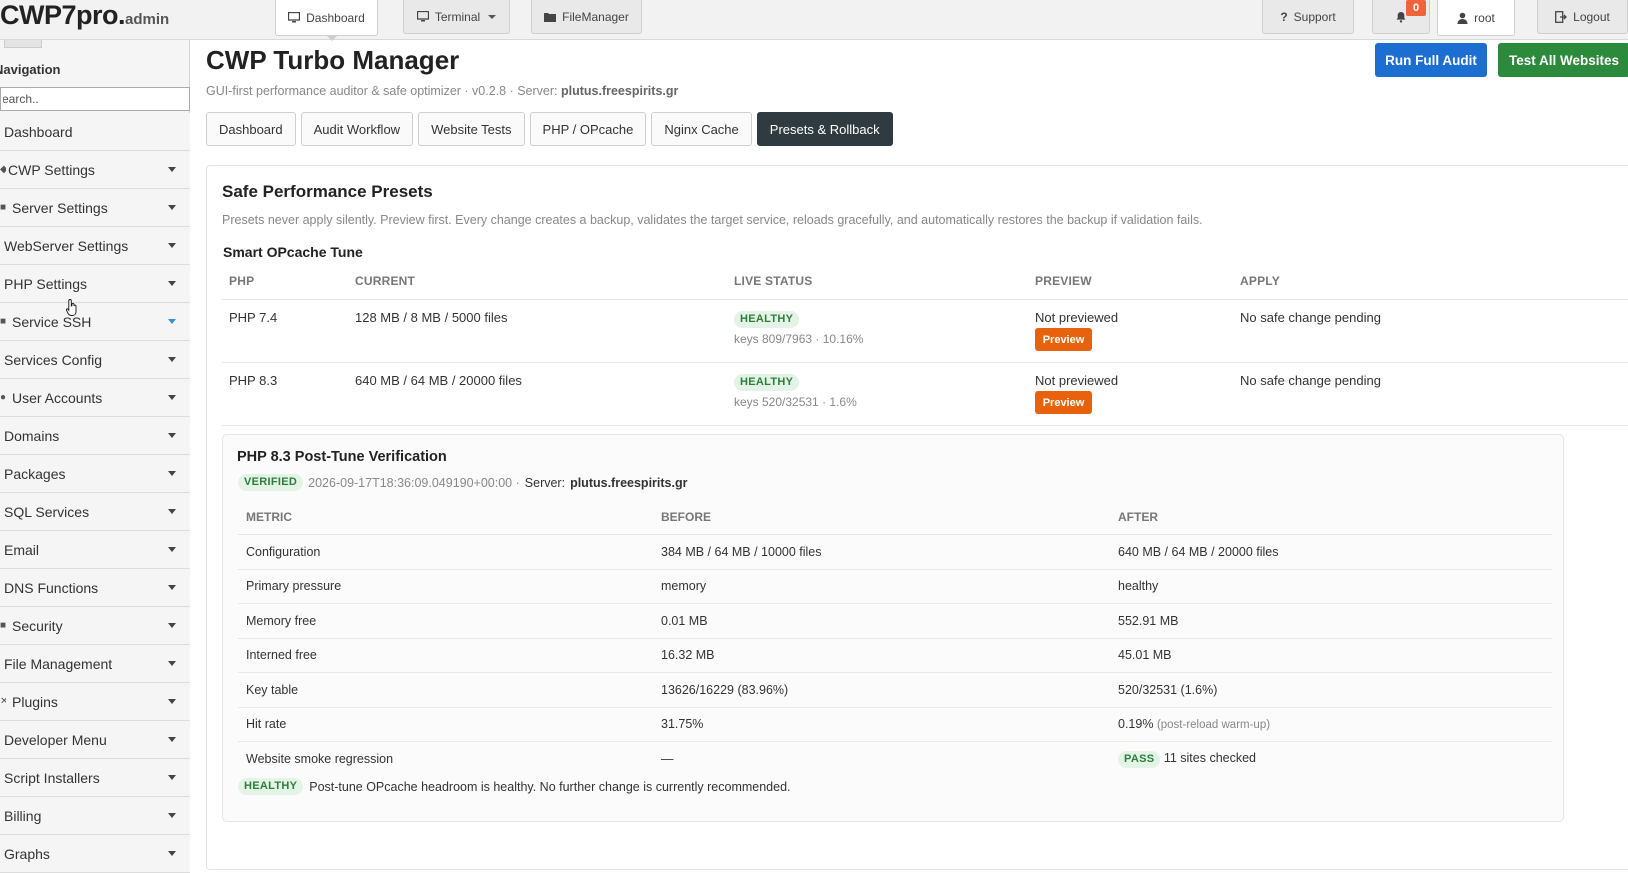 Image resolution: width=1628 pixels, height=873 pixels. What do you see at coordinates (438, 380) in the screenshot?
I see `current-config: 640 MB / 64 MB / 20000 files` at bounding box center [438, 380].